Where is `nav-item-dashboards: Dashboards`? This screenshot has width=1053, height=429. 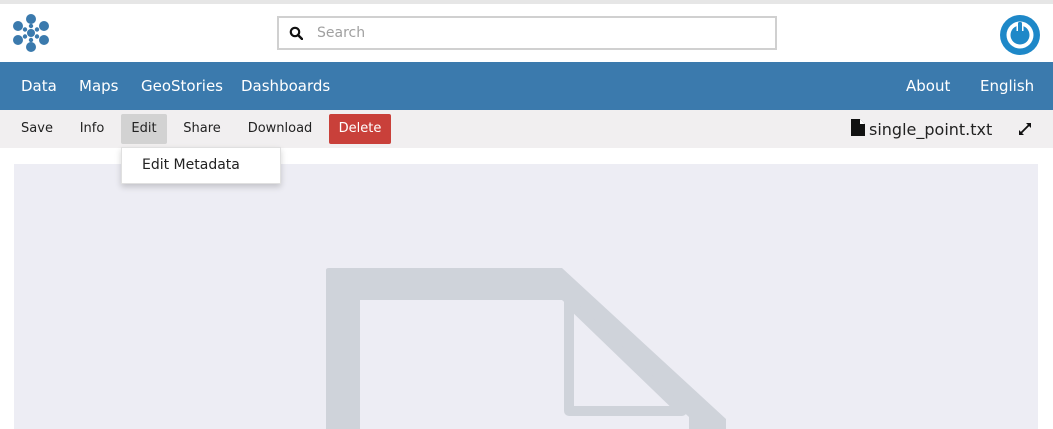
nav-item-dashboards: Dashboards is located at coordinates (285, 86).